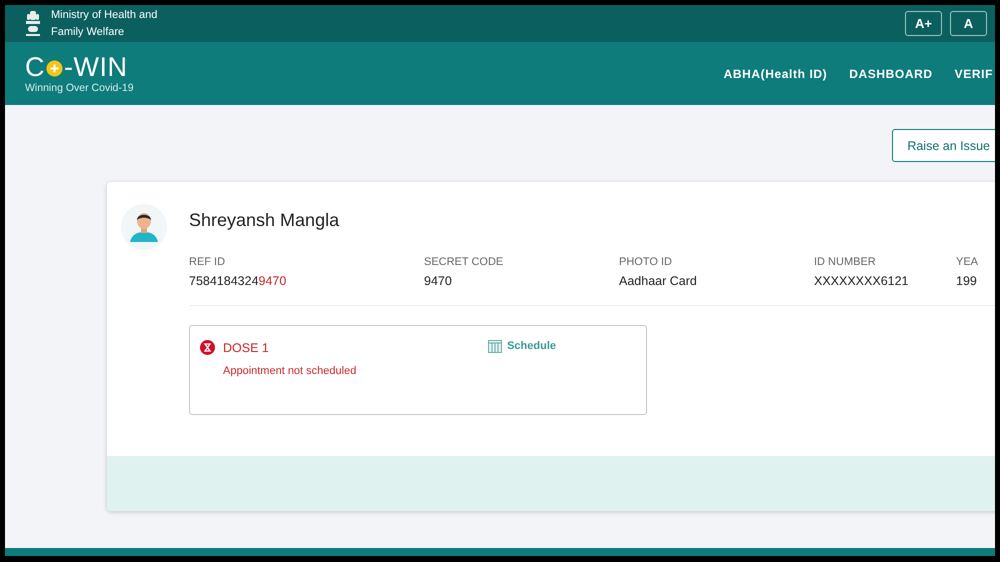  I want to click on field-label: SECRET CODE, so click(464, 262).